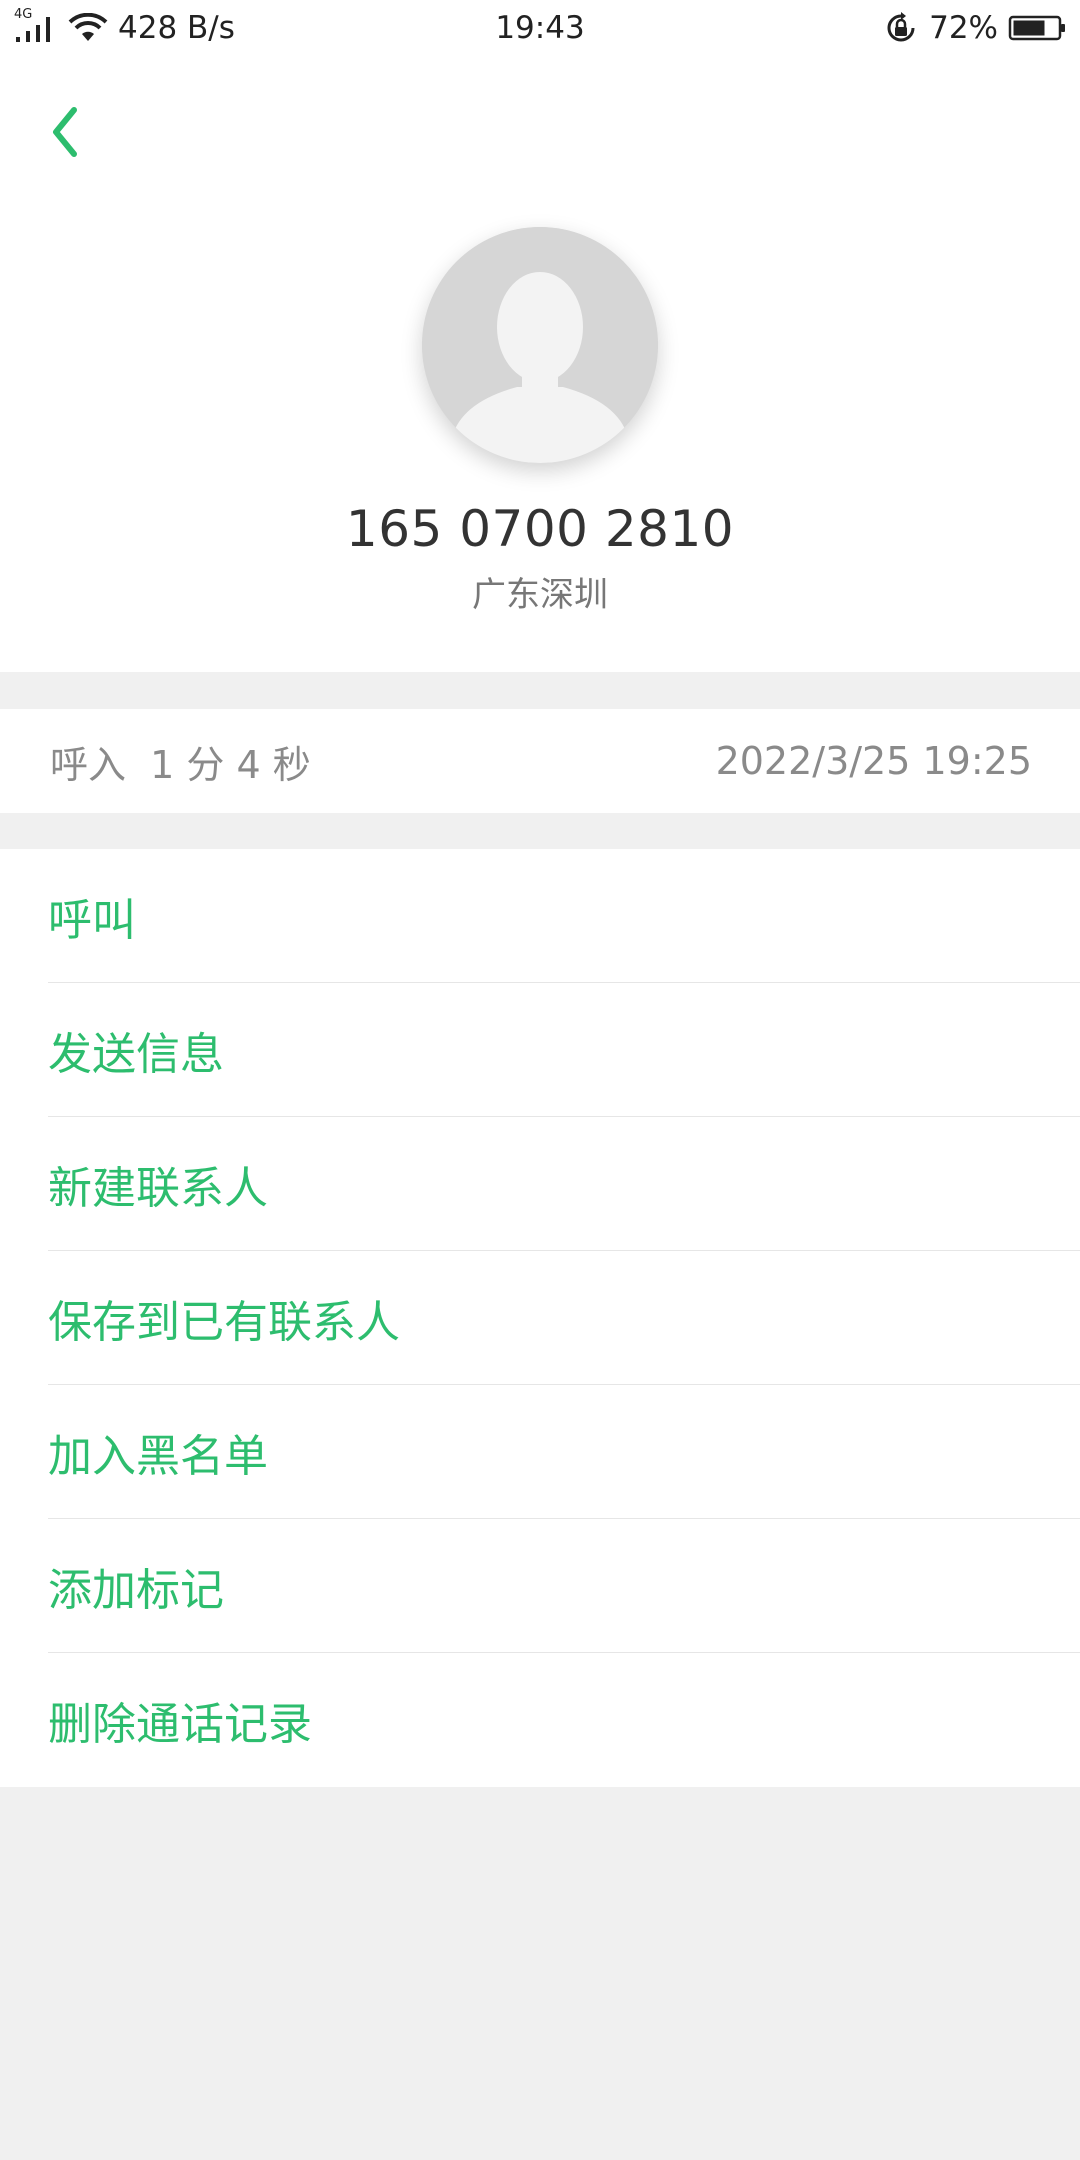 This screenshot has width=1080, height=2160. What do you see at coordinates (564, 1318) in the screenshot?
I see `save-to-existing-contact-button: 保存到已有联系人` at bounding box center [564, 1318].